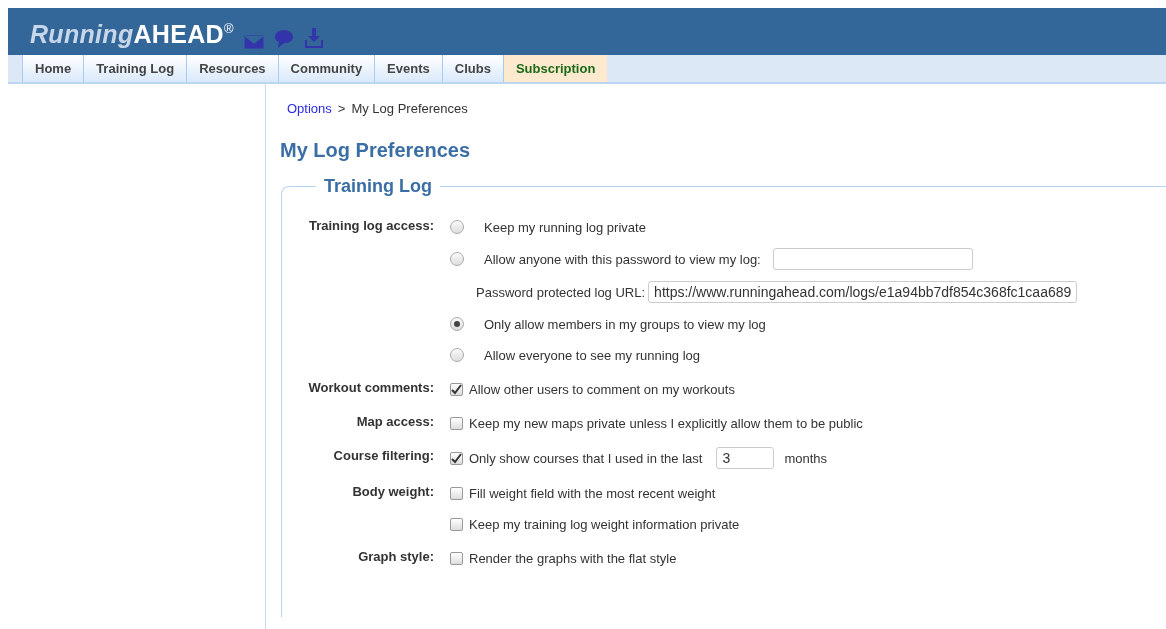 The height and width of the screenshot is (629, 1166). Describe the element at coordinates (409, 108) in the screenshot. I see `breadcrumb-current: My Log Preferences` at that location.